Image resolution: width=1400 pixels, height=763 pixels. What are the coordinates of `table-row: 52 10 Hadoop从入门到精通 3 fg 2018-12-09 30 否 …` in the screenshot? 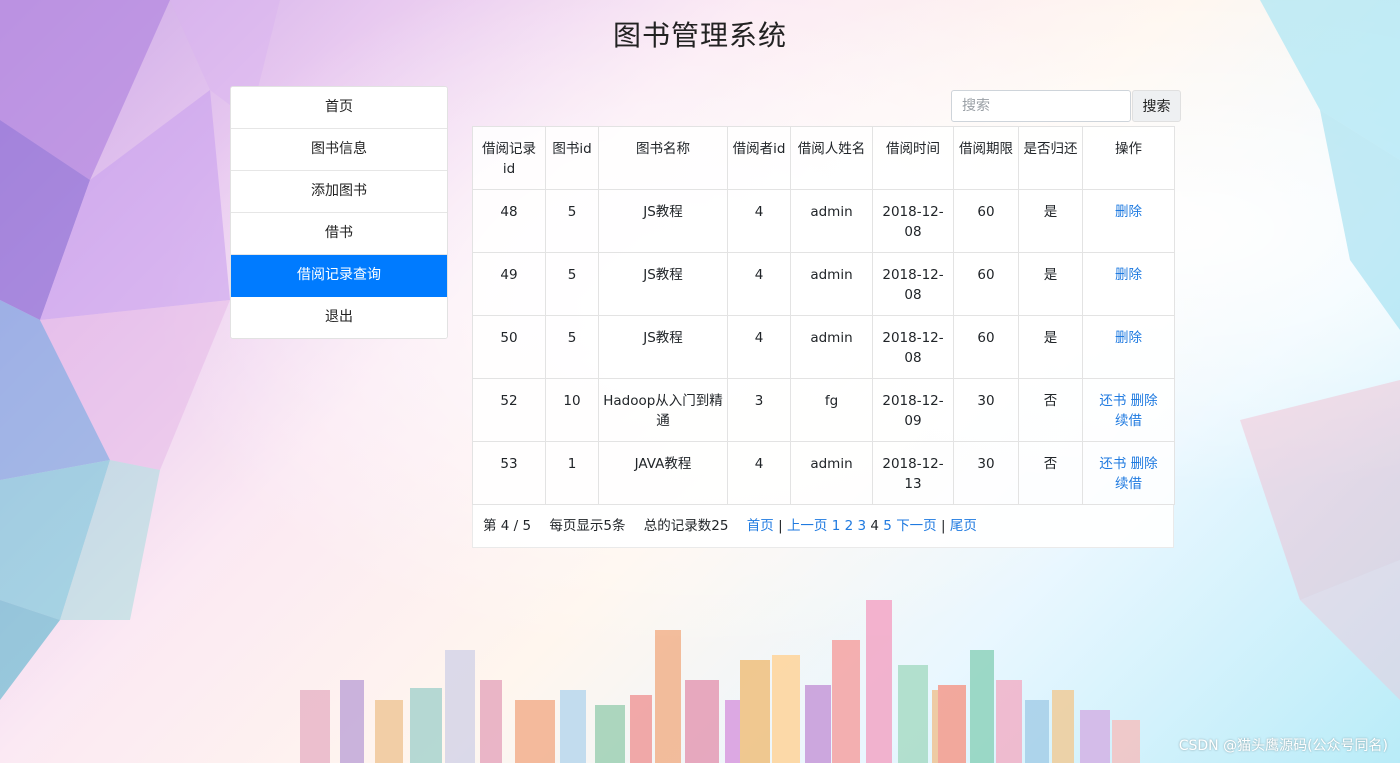 It's located at (823, 410).